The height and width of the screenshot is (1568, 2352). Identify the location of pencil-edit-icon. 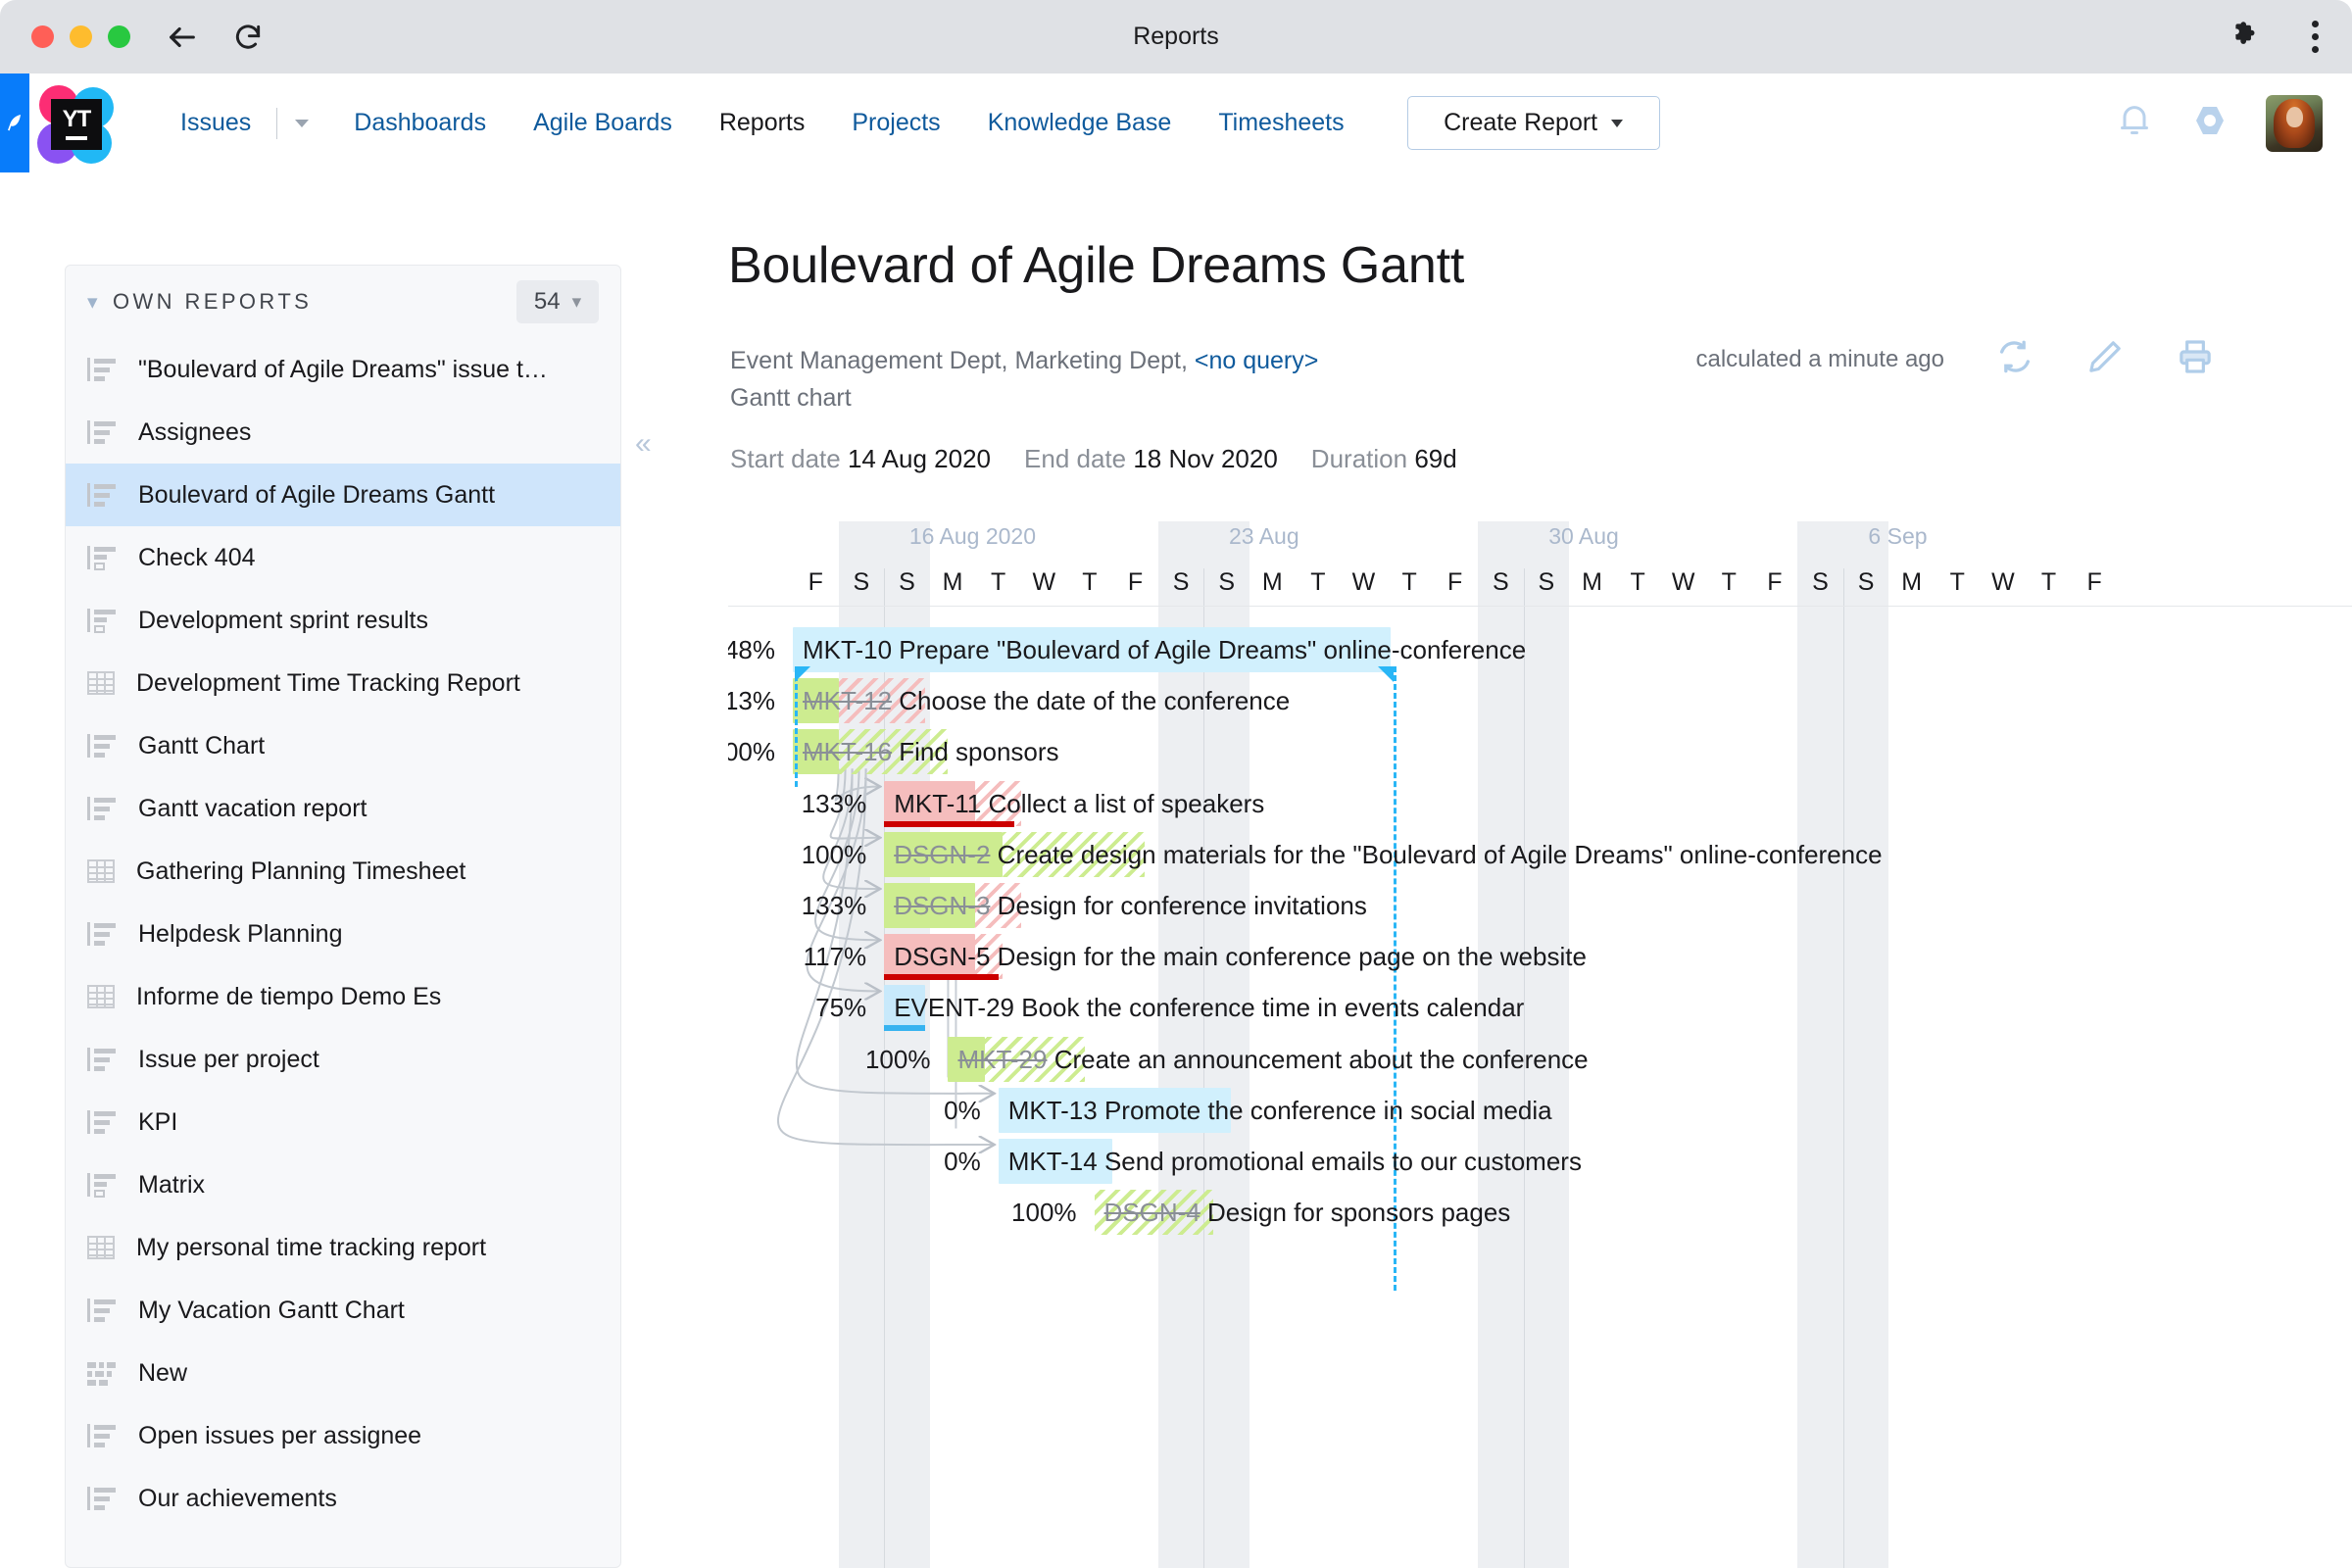
(2105, 359).